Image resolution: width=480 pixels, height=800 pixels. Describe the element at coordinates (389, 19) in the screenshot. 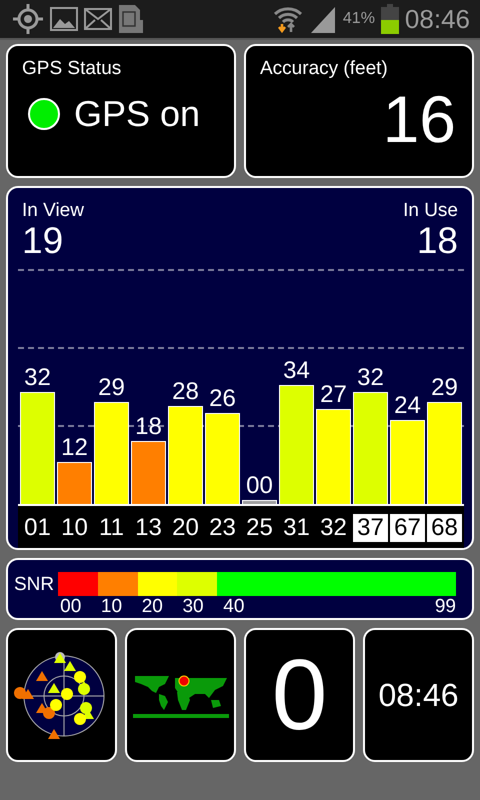

I see `battery-icon` at that location.